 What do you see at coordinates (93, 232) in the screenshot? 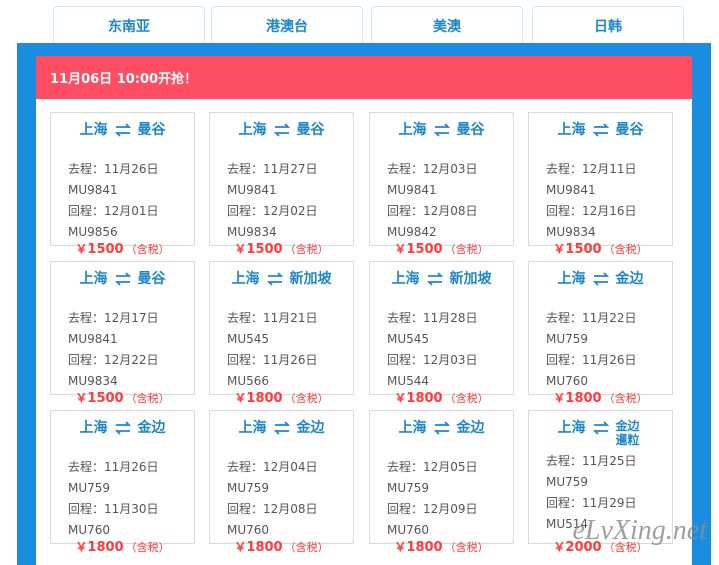
I see `return-flight: MU9856` at bounding box center [93, 232].